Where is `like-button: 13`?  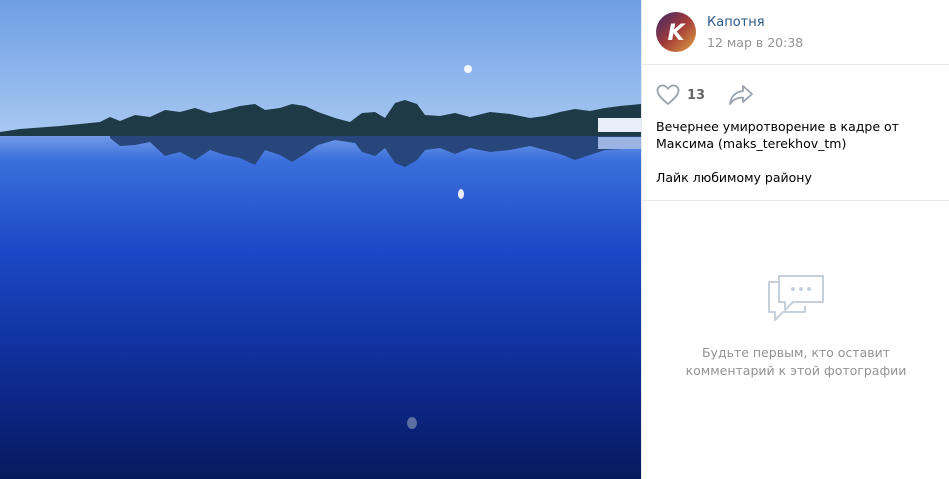
like-button: 13 is located at coordinates (680, 95).